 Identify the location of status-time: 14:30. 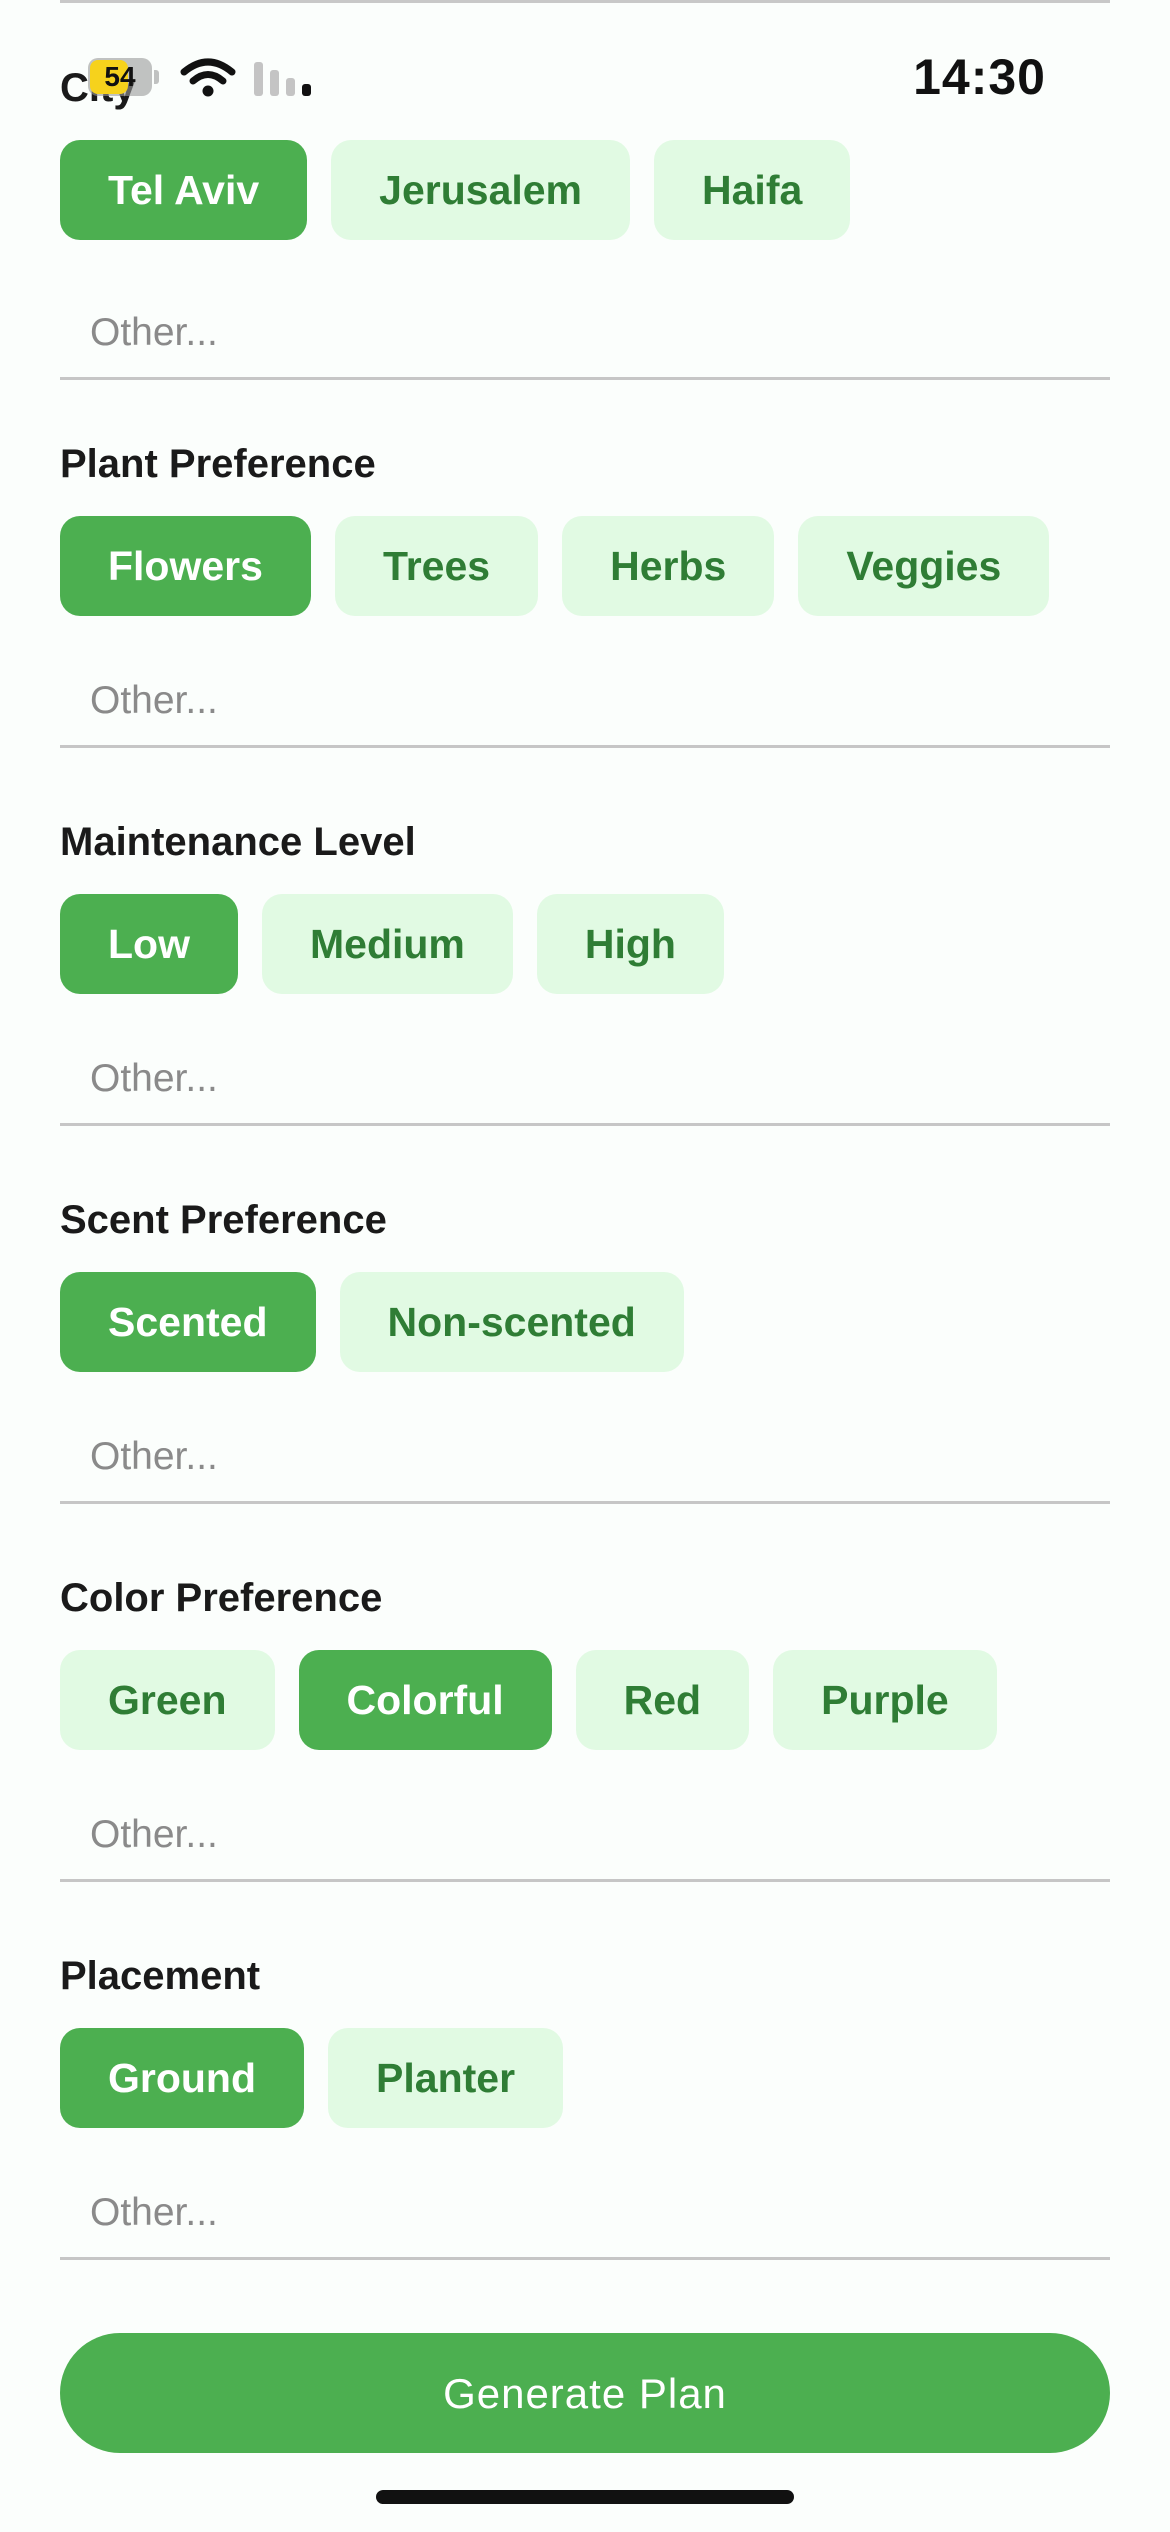
(979, 77).